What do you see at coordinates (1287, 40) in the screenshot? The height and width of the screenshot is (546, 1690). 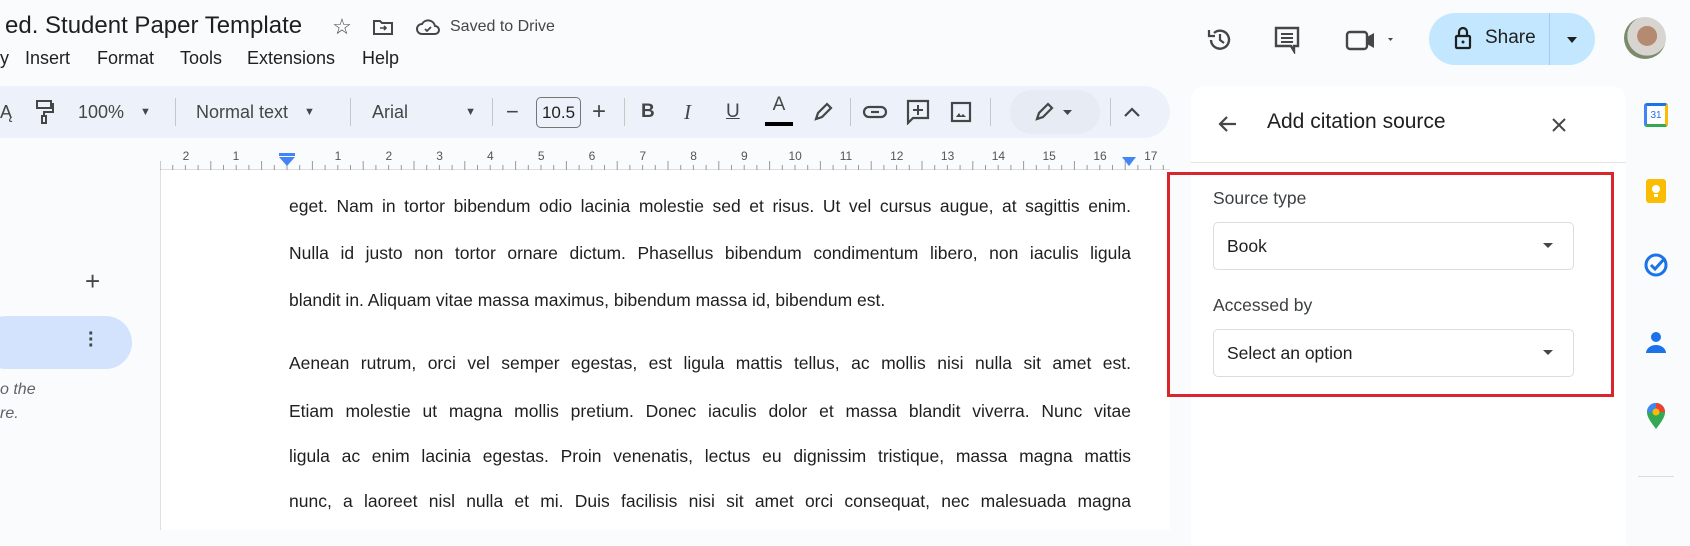 I see `comments-icon` at bounding box center [1287, 40].